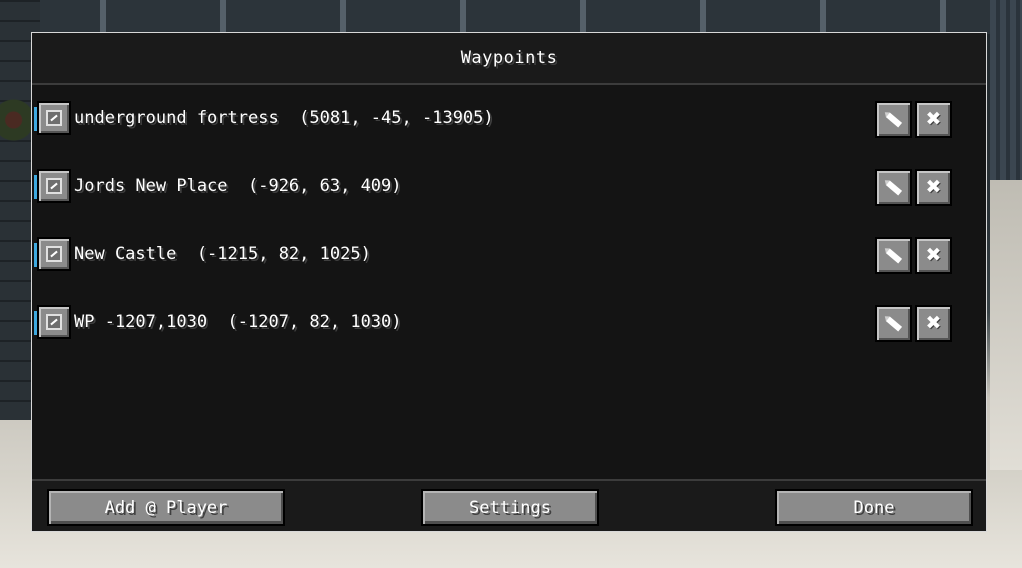 This screenshot has height=568, width=1022. What do you see at coordinates (509, 323) in the screenshot?
I see `waypoint-row: WP -1207,1030 (-1207, 82, 1030) ✖` at bounding box center [509, 323].